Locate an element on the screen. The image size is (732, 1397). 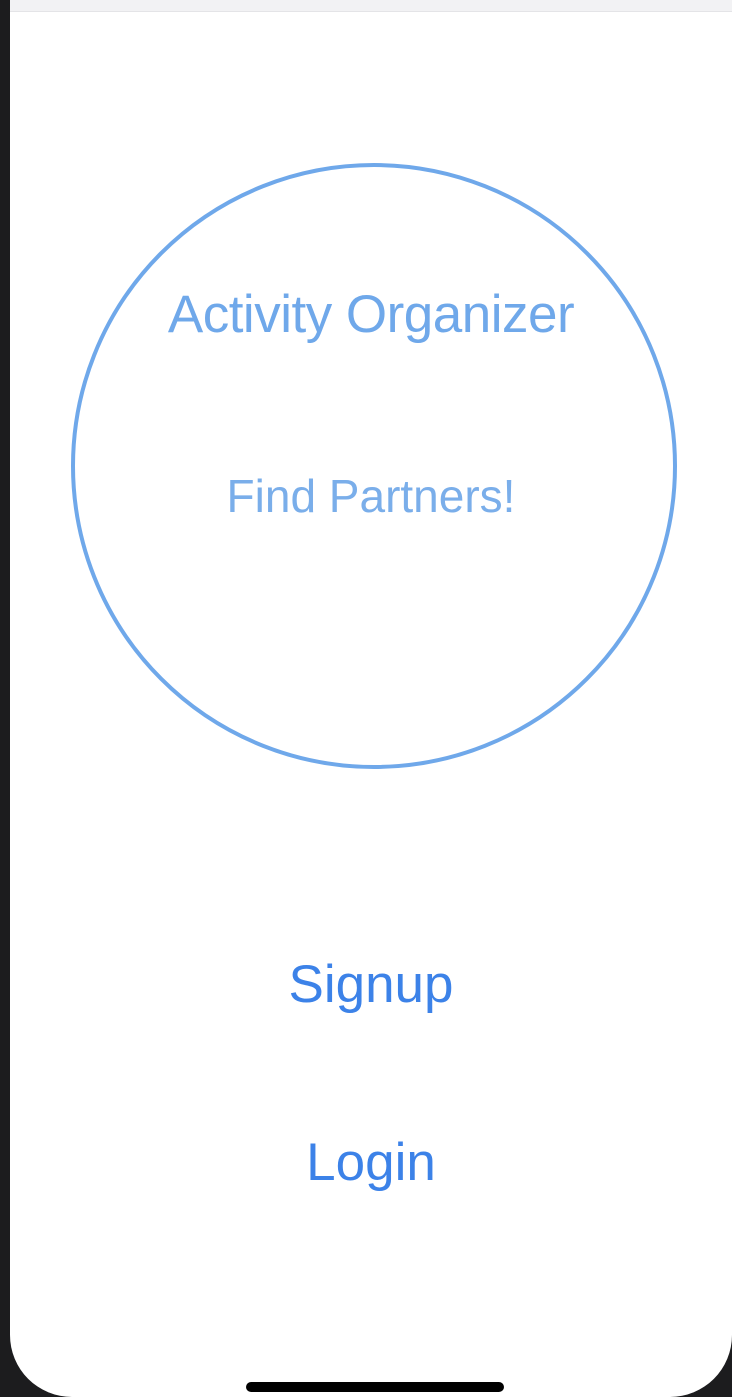
home-indicator is located at coordinates (375, 1387).